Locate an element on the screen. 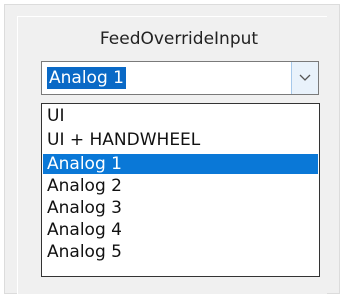 The width and height of the screenshot is (348, 296). dropdown-item-analog-4: Analog 4 is located at coordinates (180, 230).